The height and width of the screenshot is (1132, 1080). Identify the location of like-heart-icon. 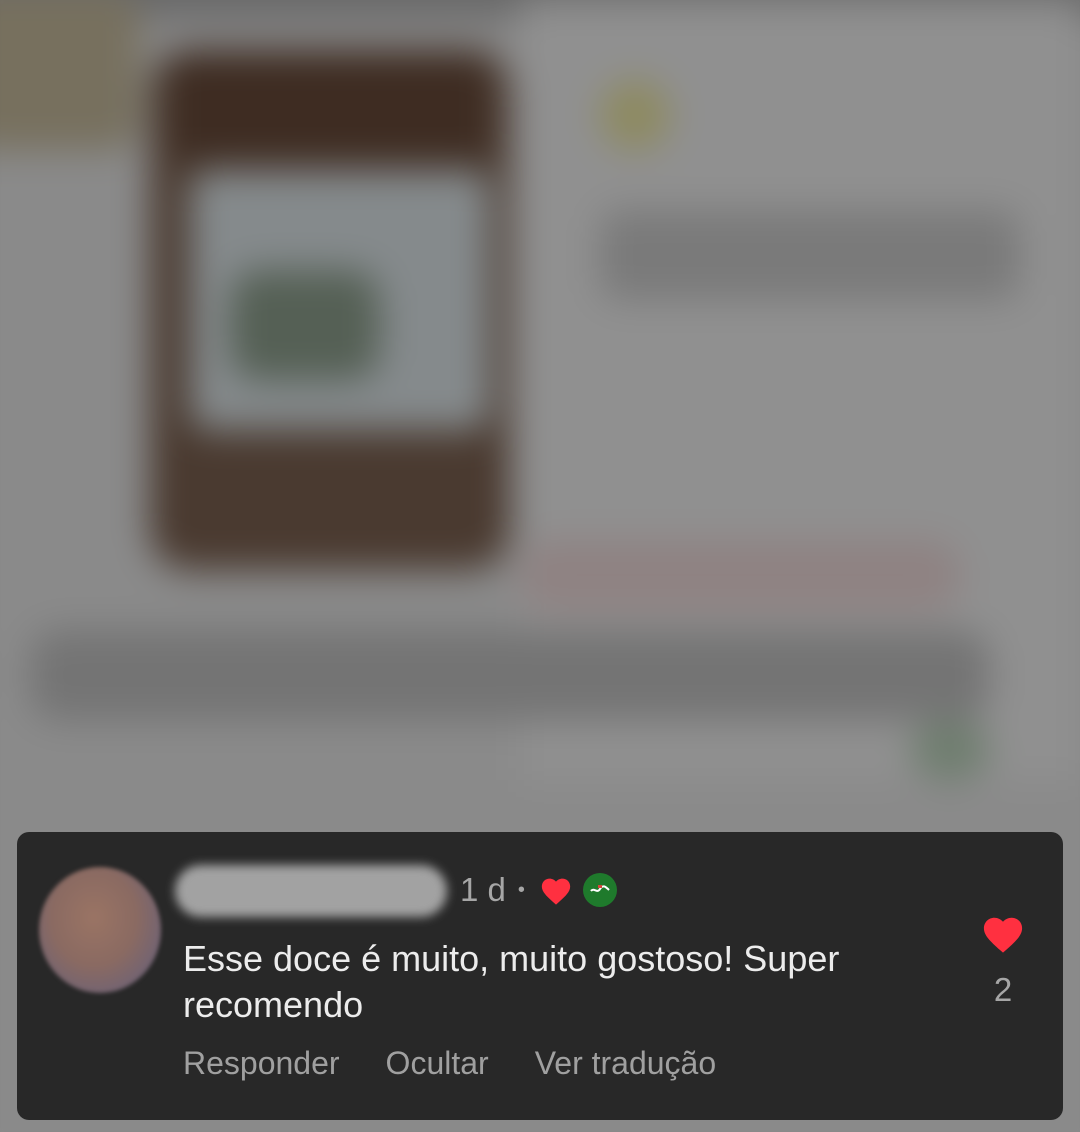
(1003, 933).